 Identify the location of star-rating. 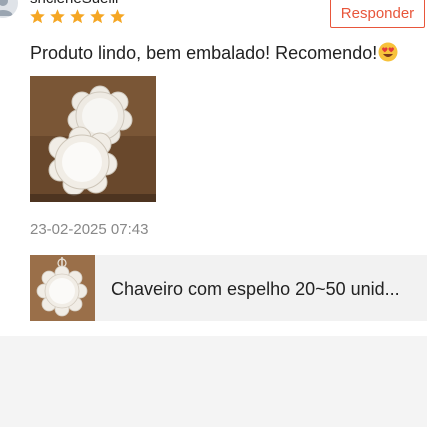
(77, 17).